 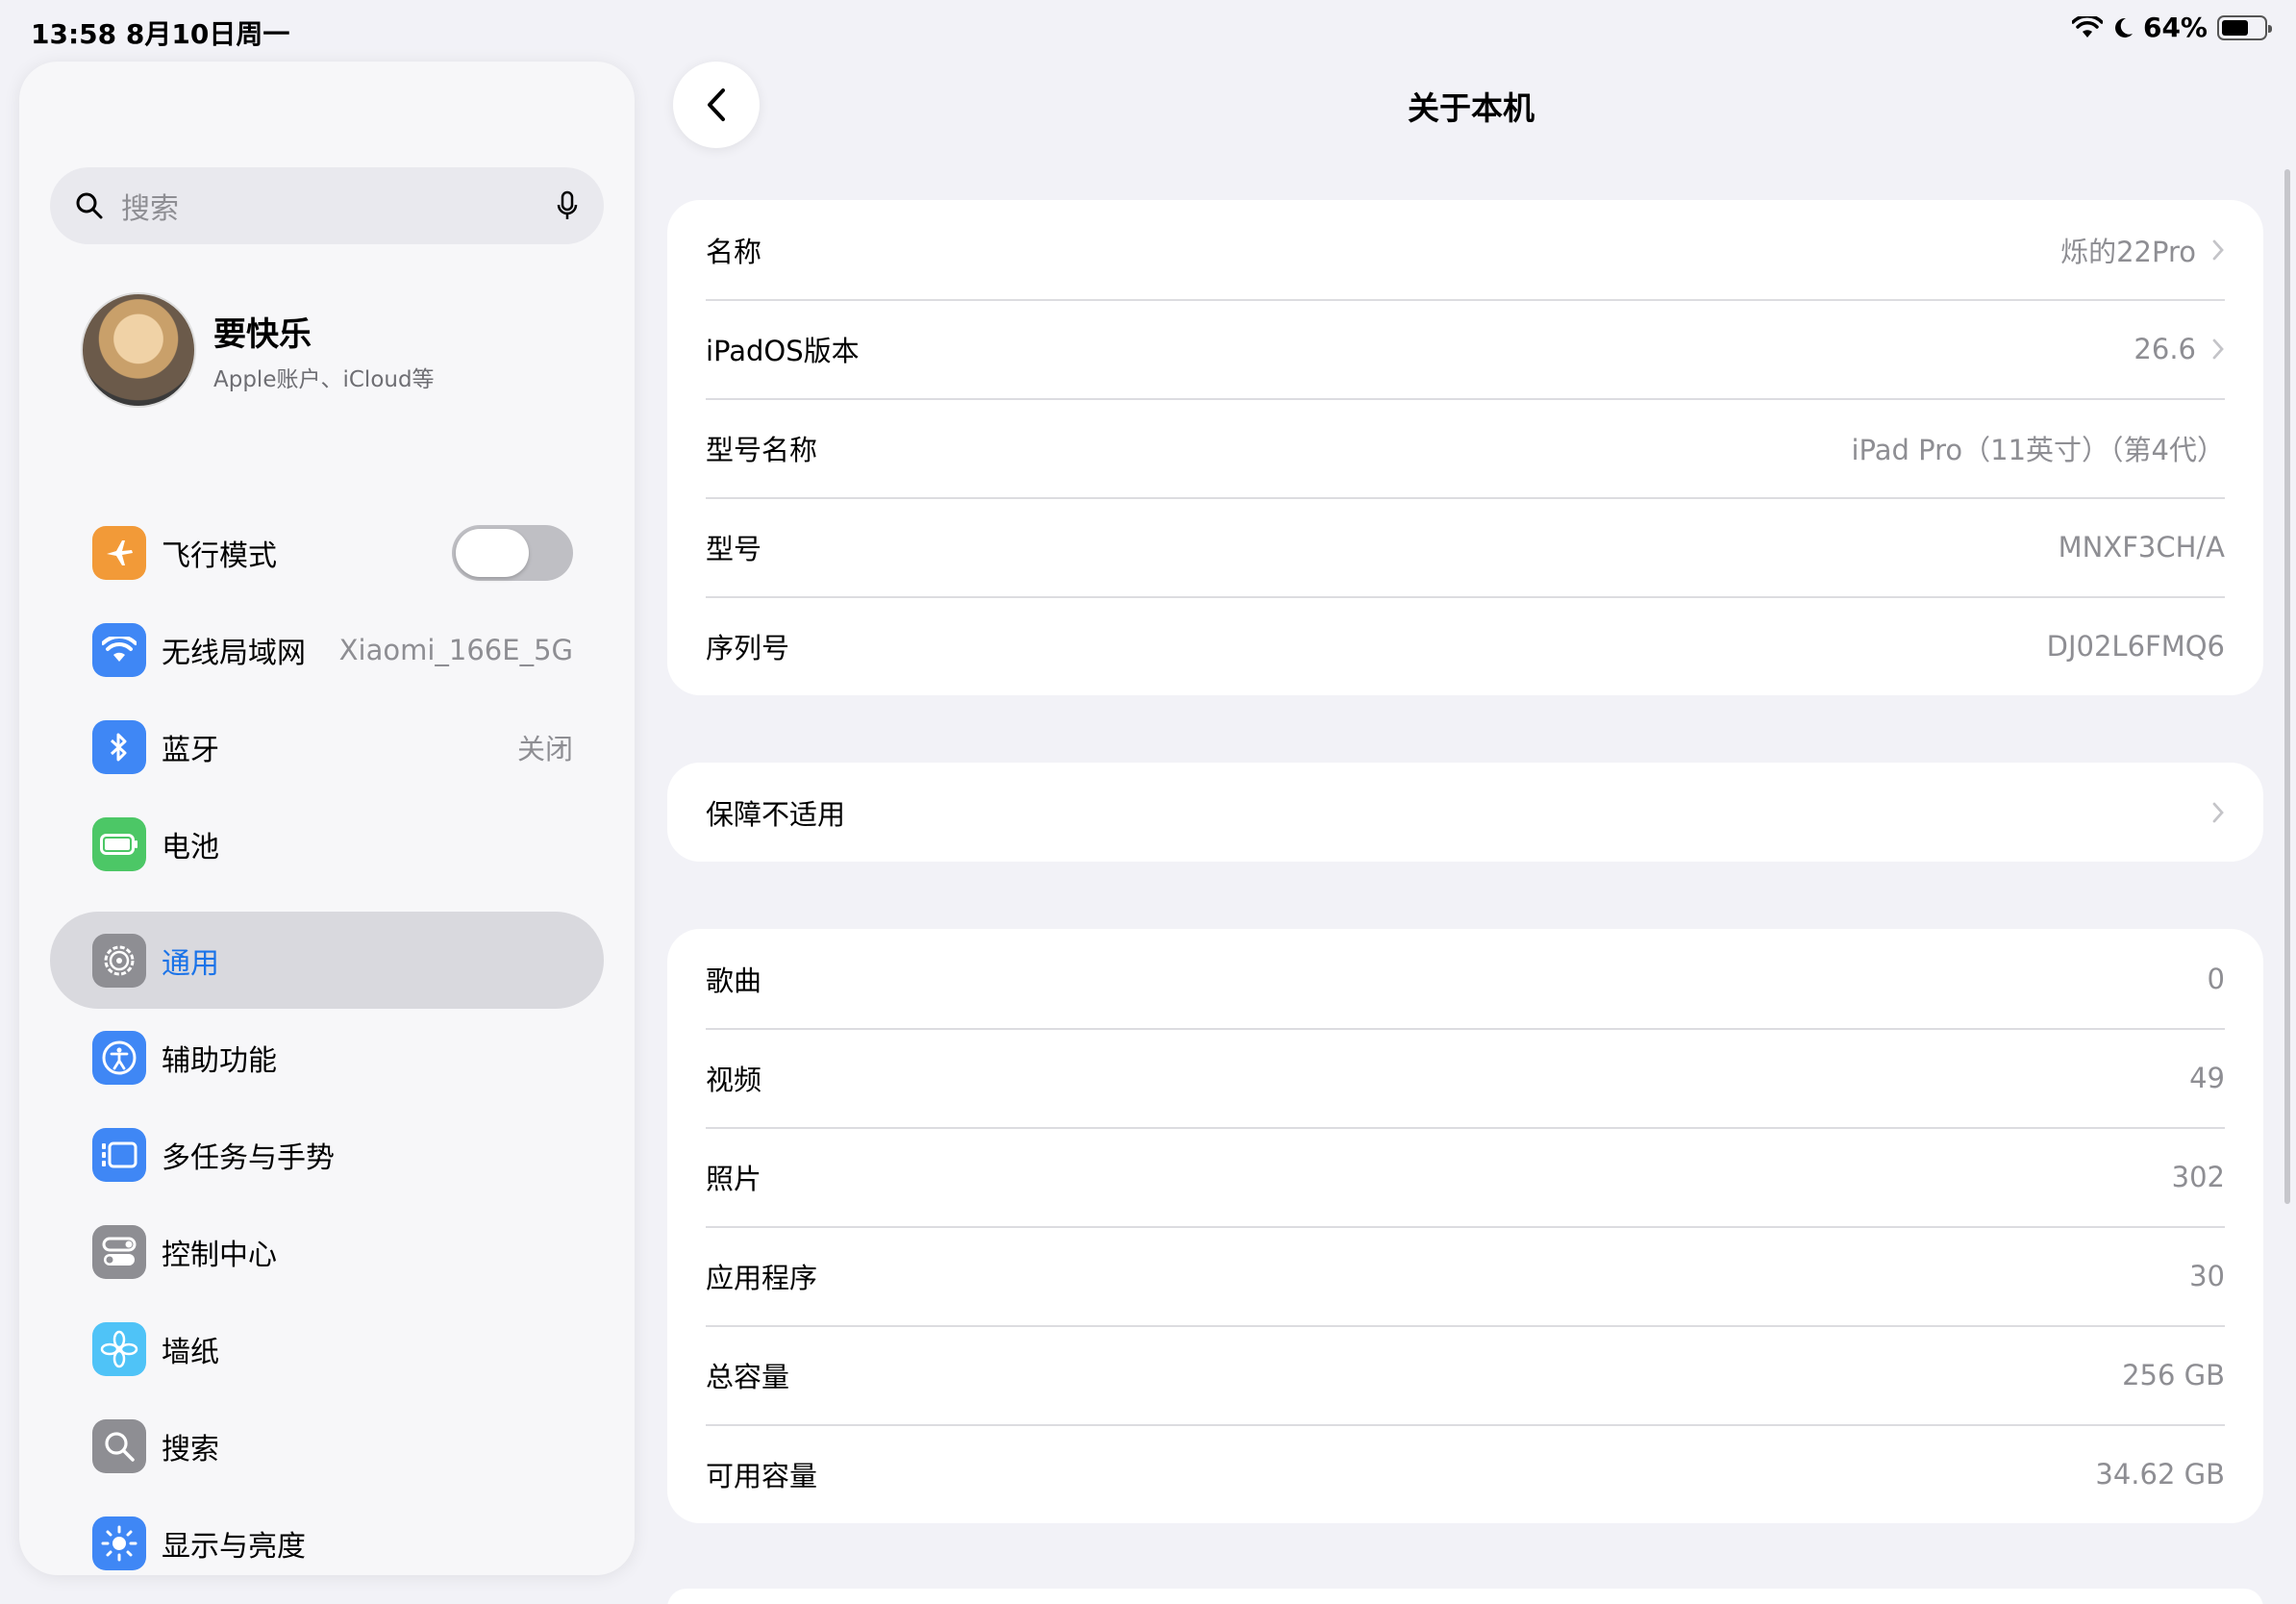 I want to click on back-button, so click(x=716, y=105).